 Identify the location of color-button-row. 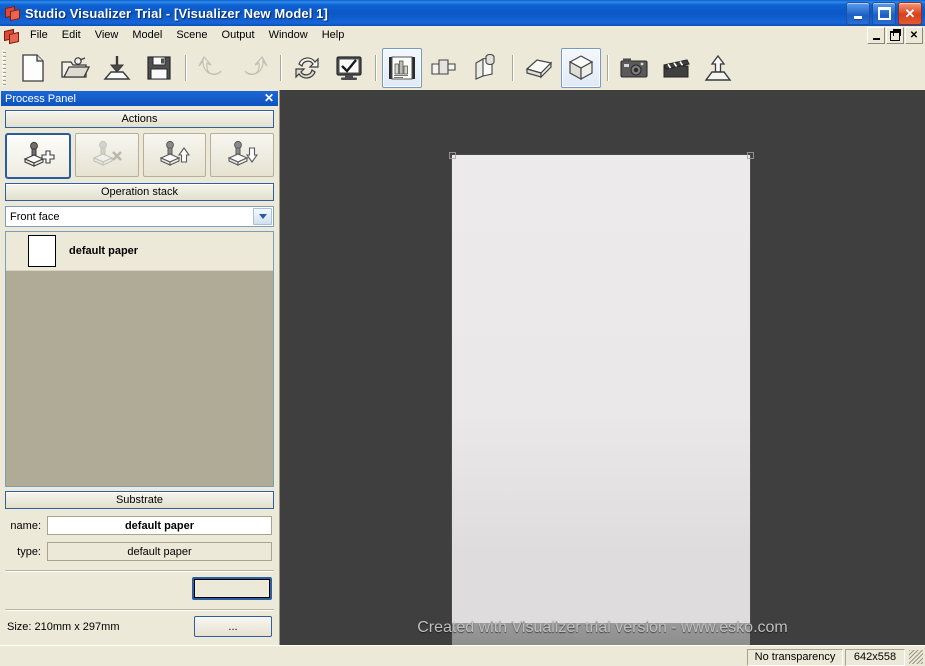
(139, 588).